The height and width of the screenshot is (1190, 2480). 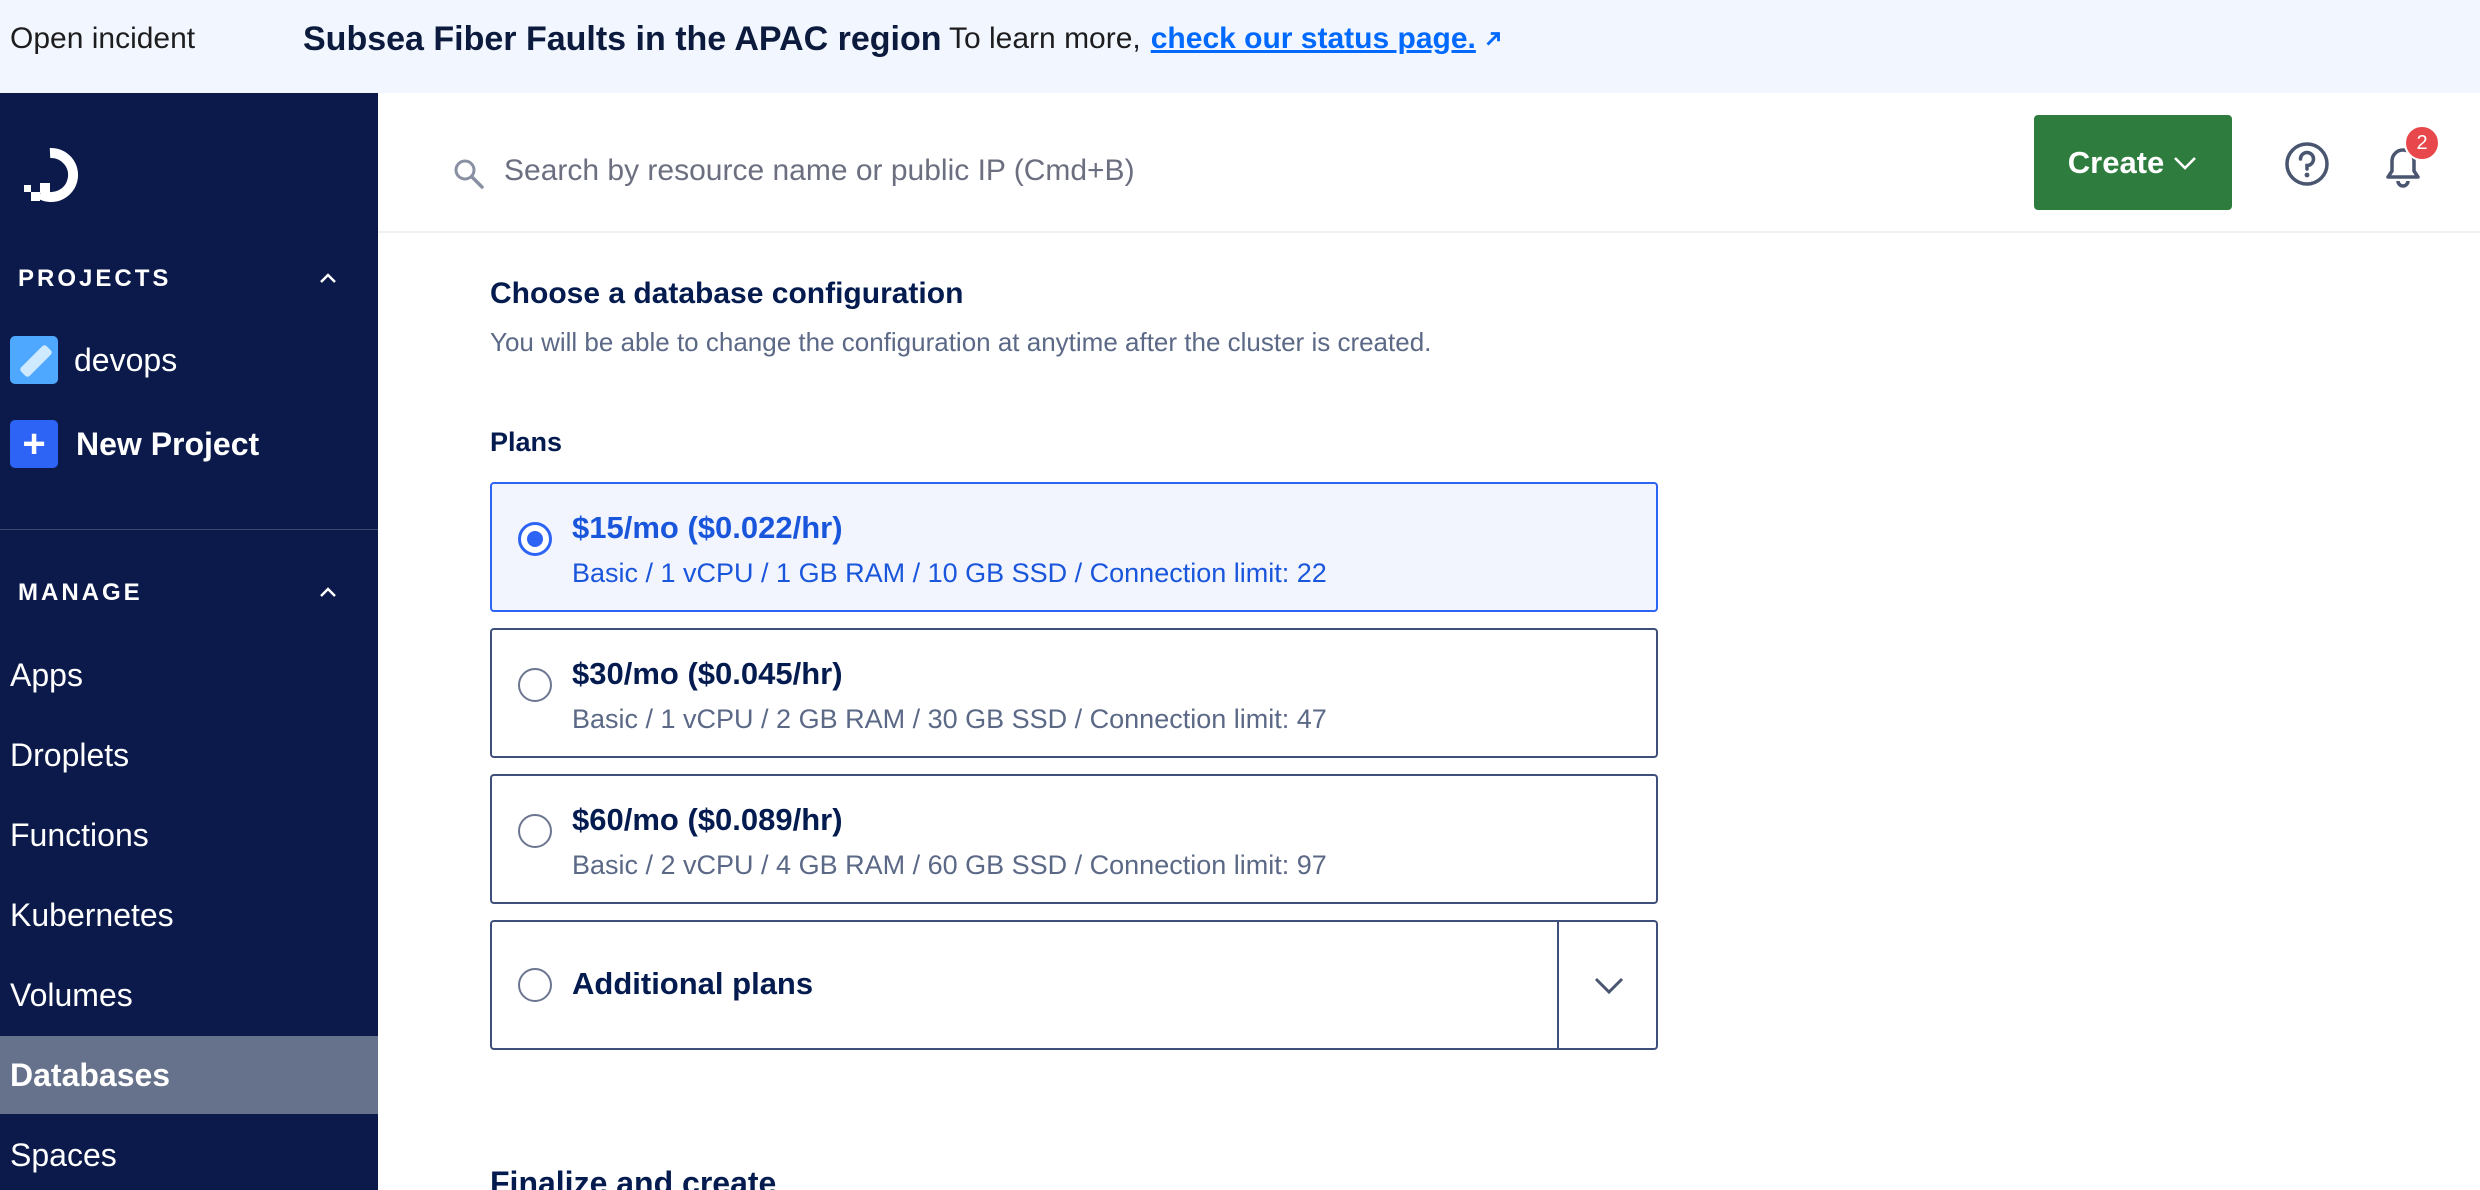 What do you see at coordinates (79, 834) in the screenshot?
I see `sidebar-item-label: Functions` at bounding box center [79, 834].